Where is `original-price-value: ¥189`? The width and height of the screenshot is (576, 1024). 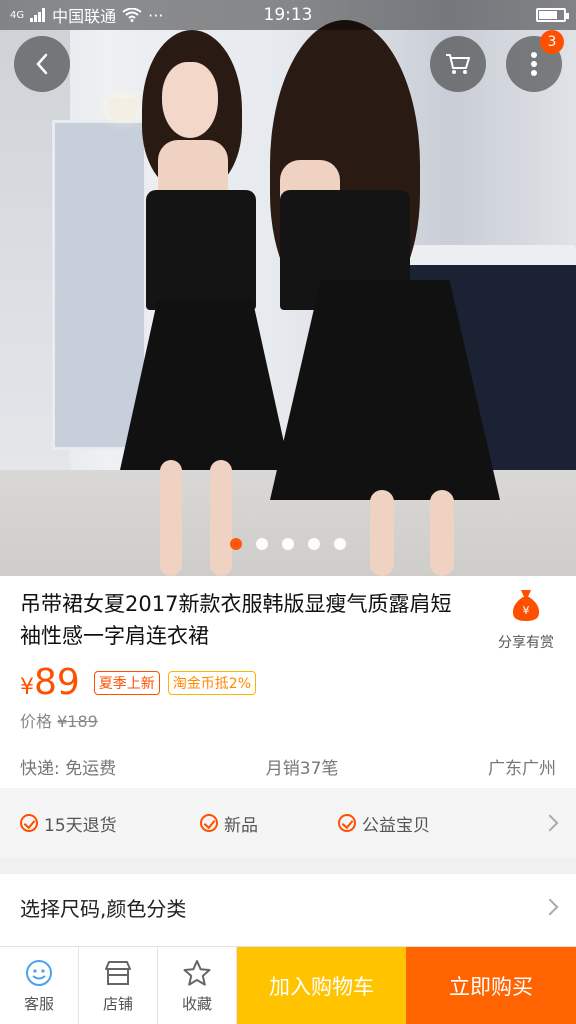 original-price-value: ¥189 is located at coordinates (77, 721).